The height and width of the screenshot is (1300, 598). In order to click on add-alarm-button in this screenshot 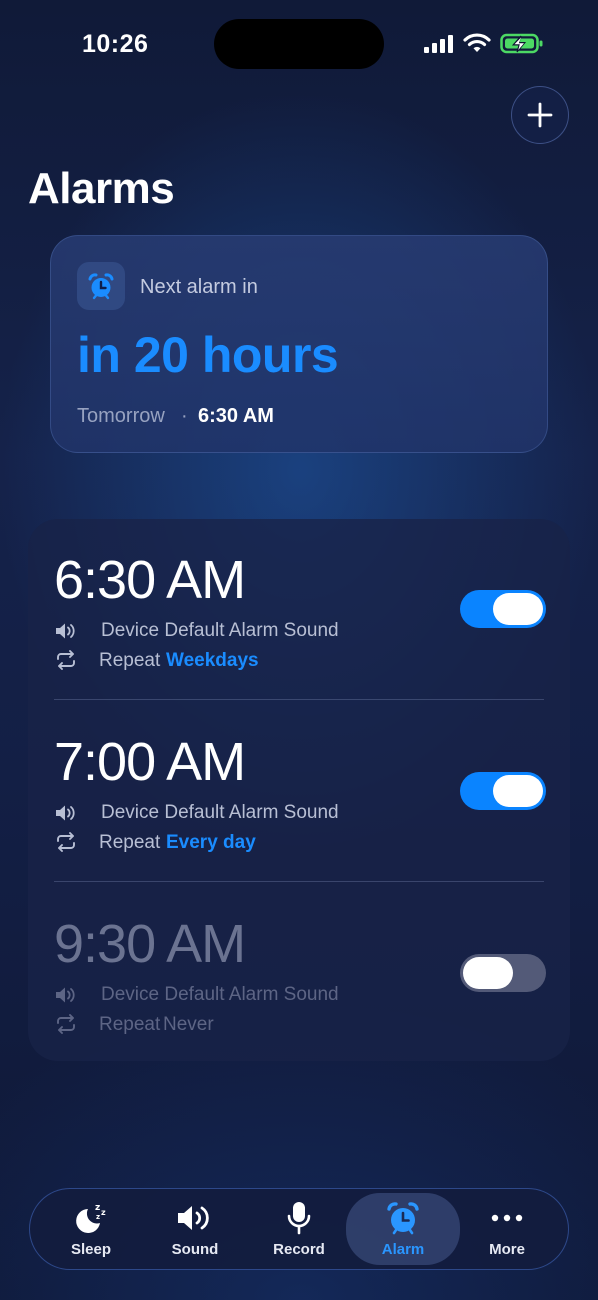, I will do `click(540, 115)`.